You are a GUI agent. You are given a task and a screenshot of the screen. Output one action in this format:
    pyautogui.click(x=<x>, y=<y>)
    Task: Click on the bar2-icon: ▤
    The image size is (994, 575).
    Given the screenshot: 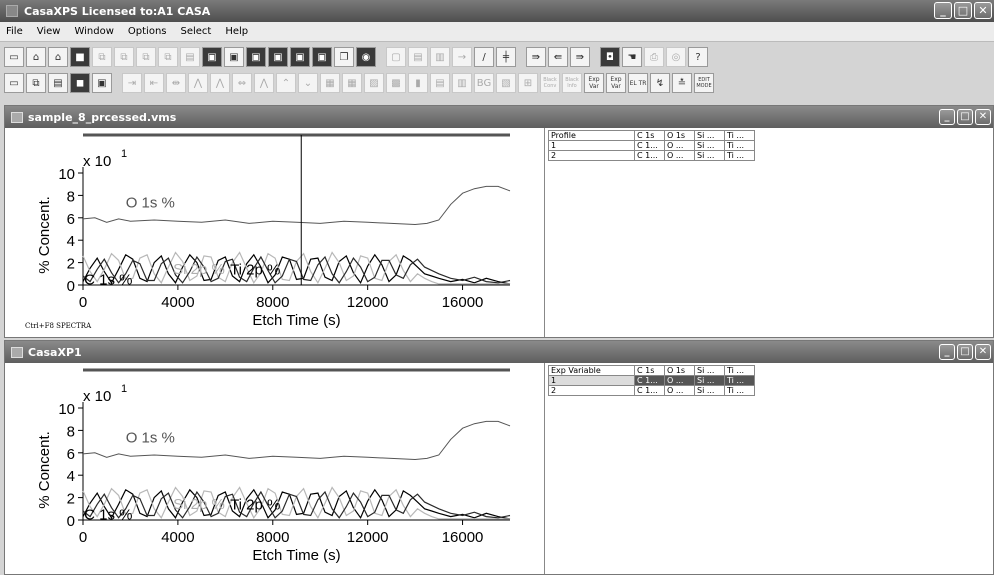 What is the action you would take?
    pyautogui.click(x=440, y=83)
    